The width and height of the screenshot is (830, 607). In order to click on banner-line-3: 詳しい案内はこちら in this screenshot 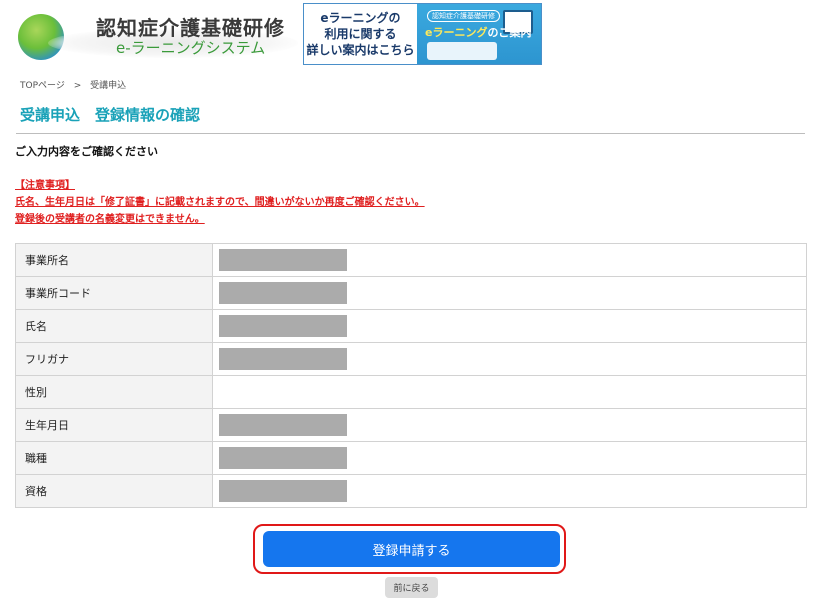, I will do `click(360, 50)`.